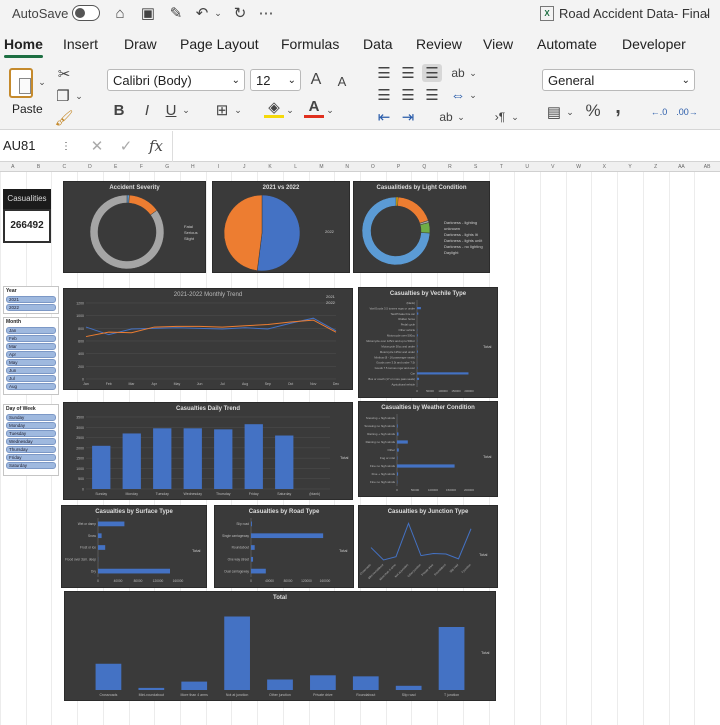 Image resolution: width=720 pixels, height=725 pixels. I want to click on tab-page-layout: Page Layout, so click(219, 44).